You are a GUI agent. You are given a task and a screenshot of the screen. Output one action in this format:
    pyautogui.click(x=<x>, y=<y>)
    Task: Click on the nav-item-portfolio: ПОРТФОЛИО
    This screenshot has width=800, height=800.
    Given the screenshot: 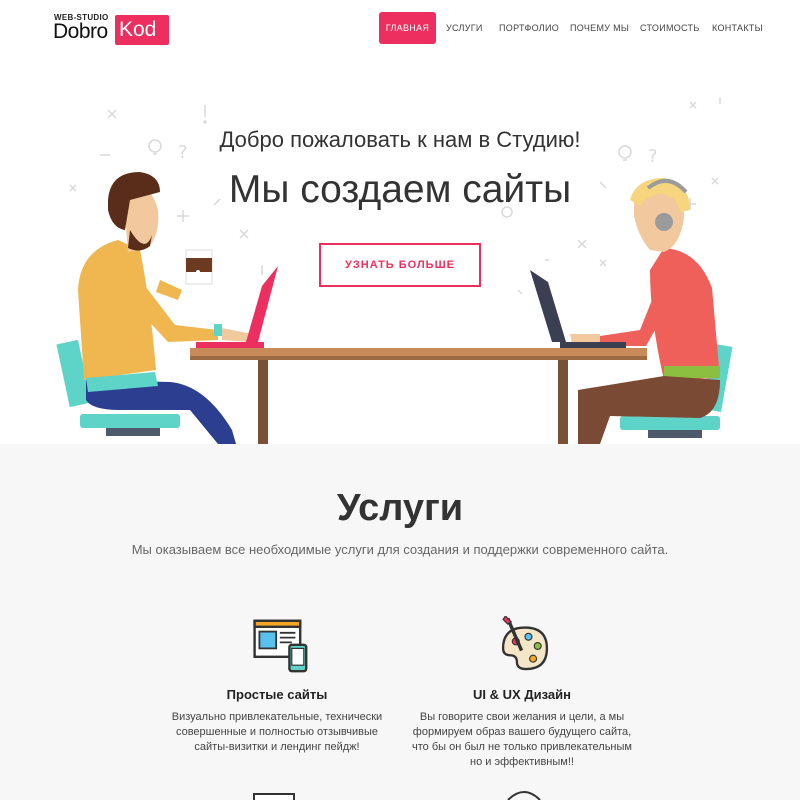 What is the action you would take?
    pyautogui.click(x=529, y=28)
    